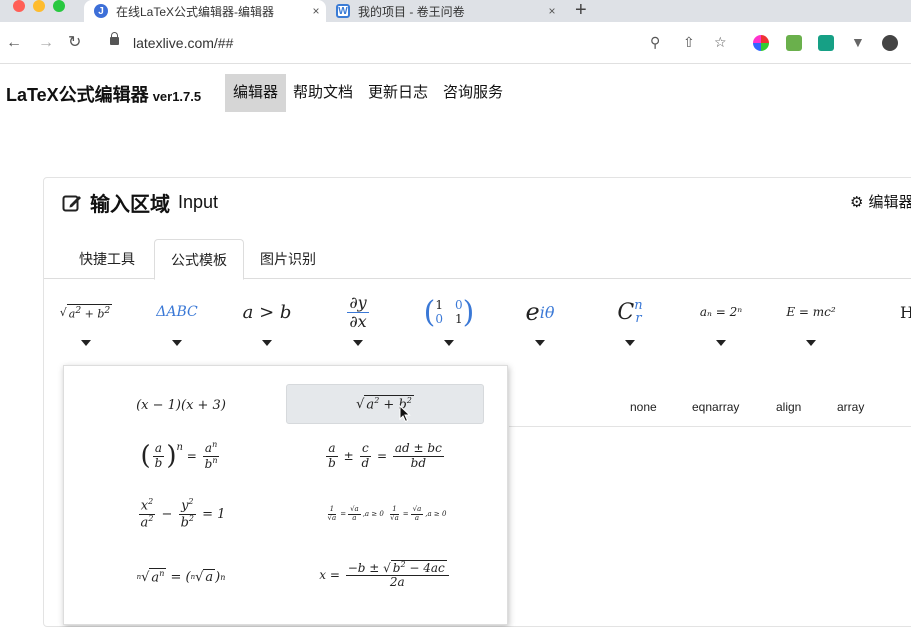 The height and width of the screenshot is (627, 911). I want to click on sequence-template-button: aₙ = 2ⁿ, so click(721, 324).